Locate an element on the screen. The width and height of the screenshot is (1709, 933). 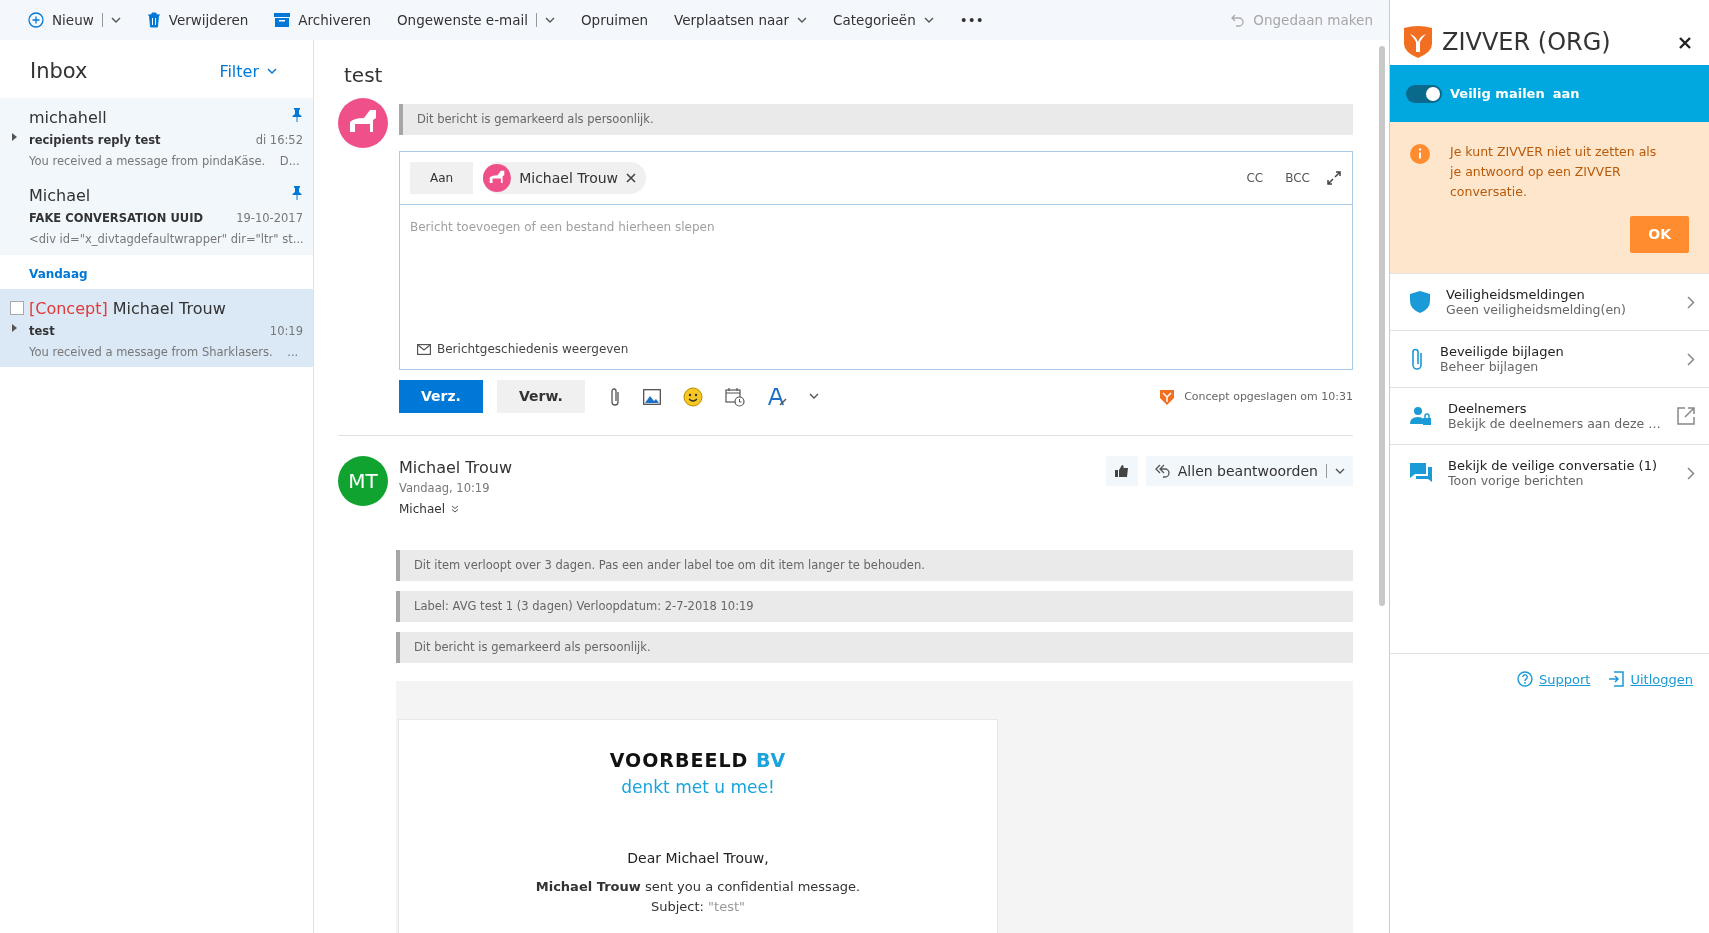
message-sentence: Michael Trouw sent you a confidential message. is located at coordinates (698, 887).